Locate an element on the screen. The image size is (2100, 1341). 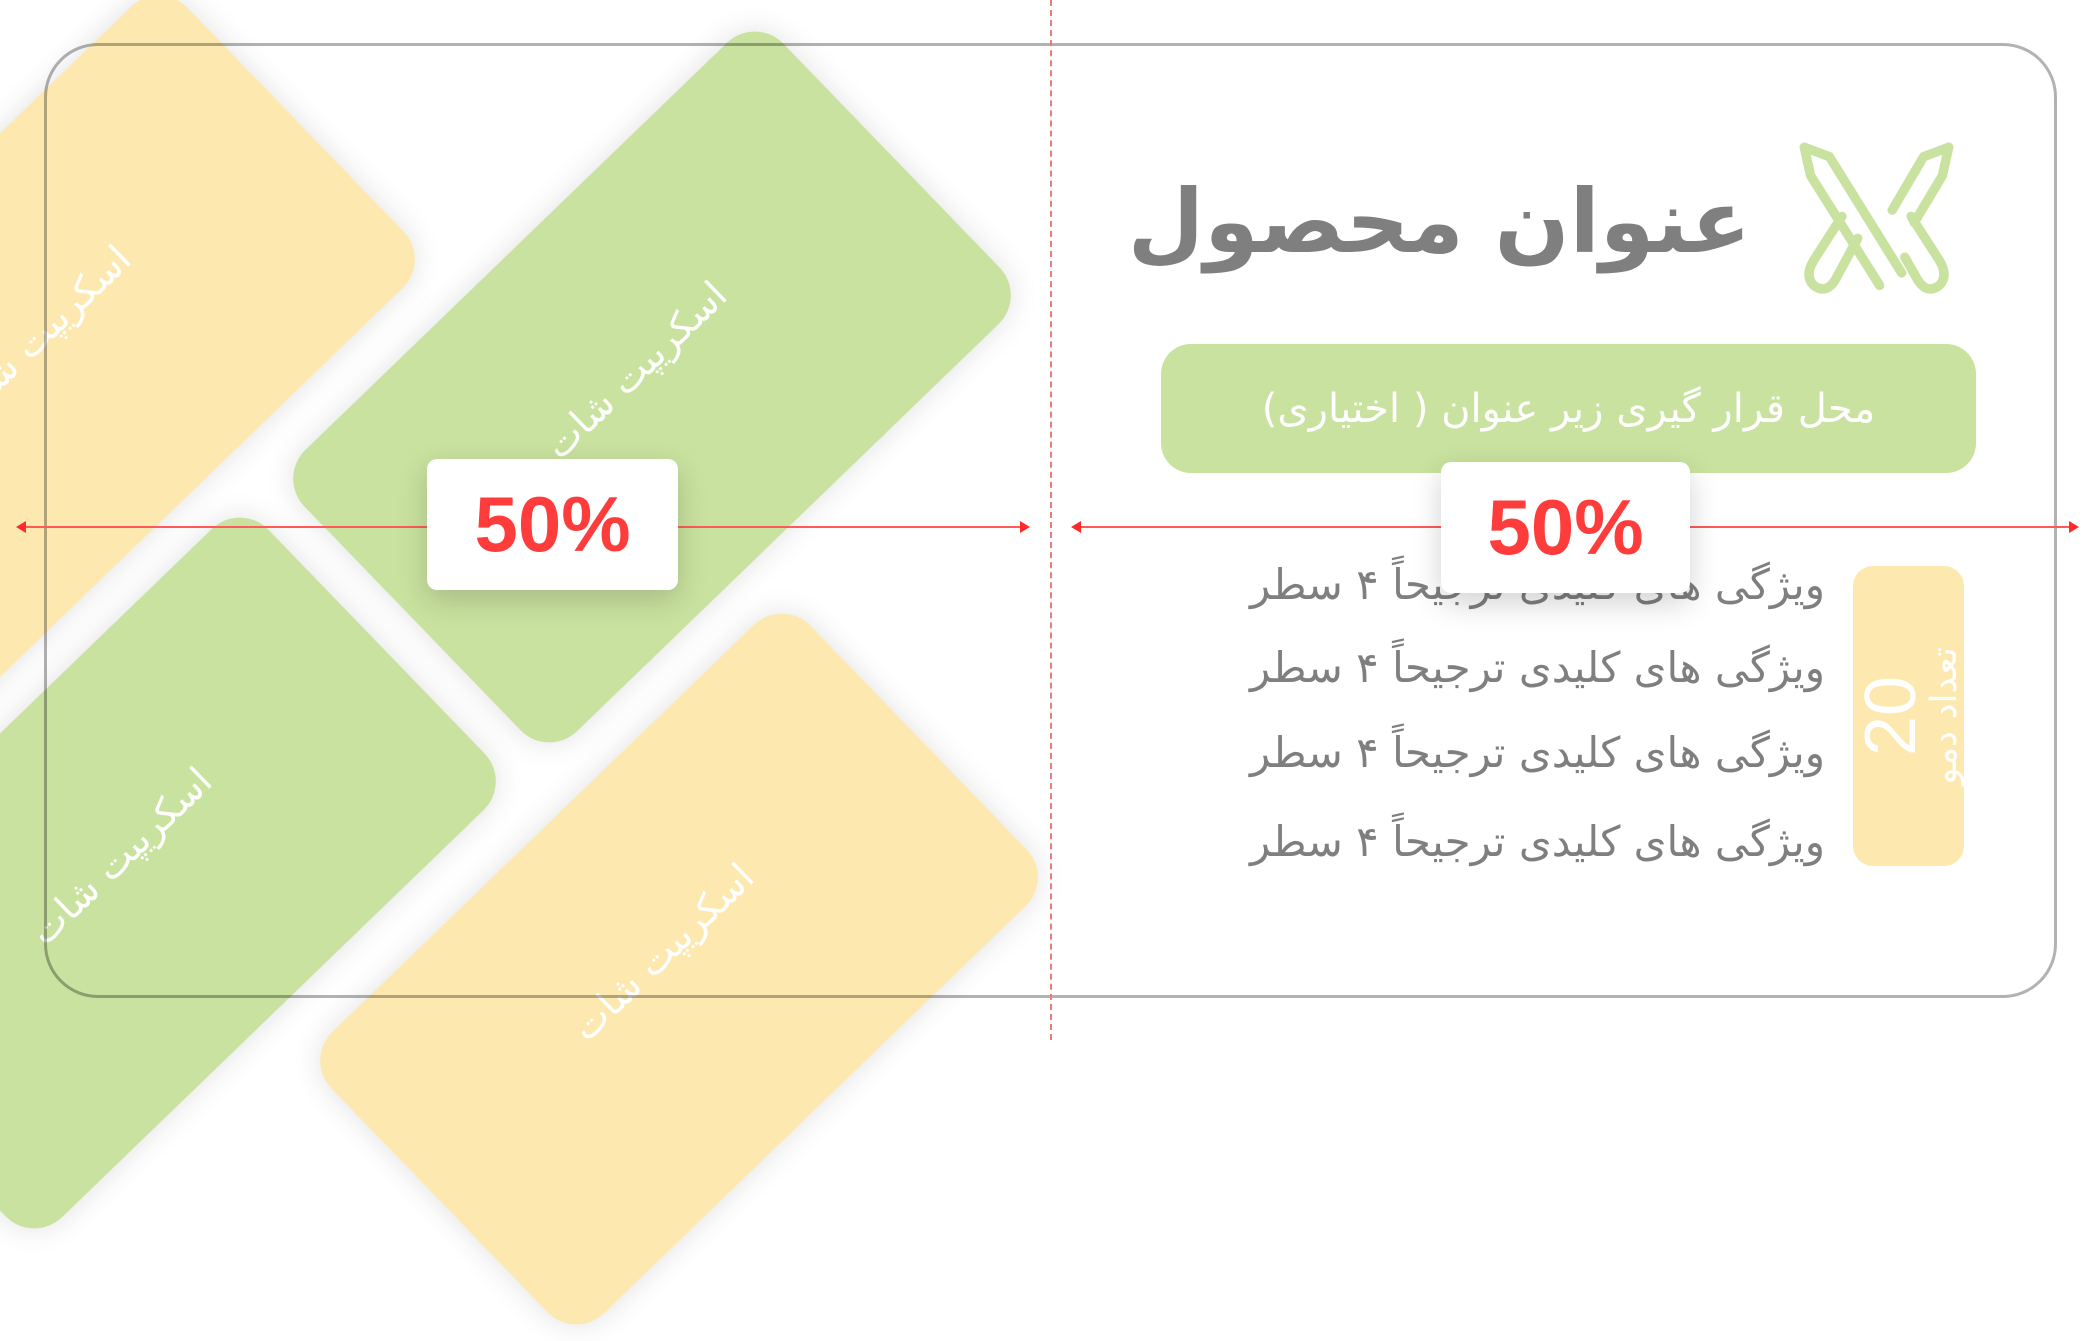
right-discount-badge: 50% is located at coordinates (1565, 527).